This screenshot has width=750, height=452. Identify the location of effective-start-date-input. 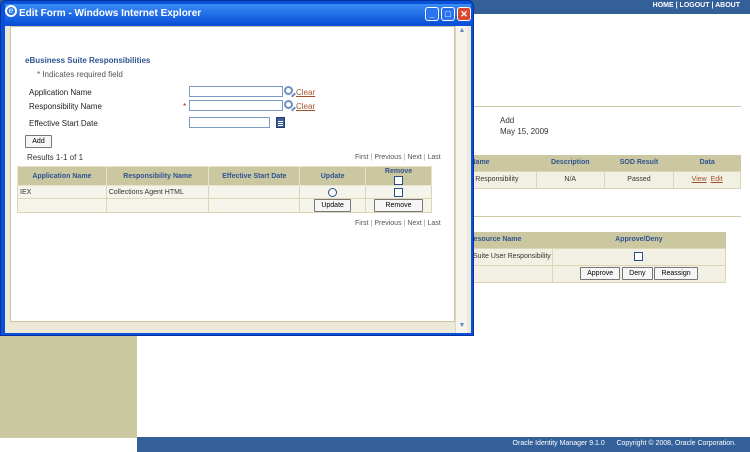
(229, 122).